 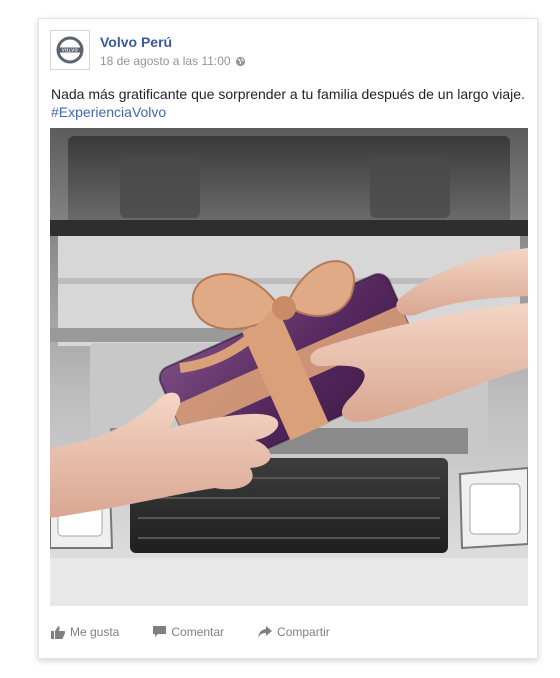 I want to click on post-actions: Me gusta Comentar Compartir, so click(x=207, y=632).